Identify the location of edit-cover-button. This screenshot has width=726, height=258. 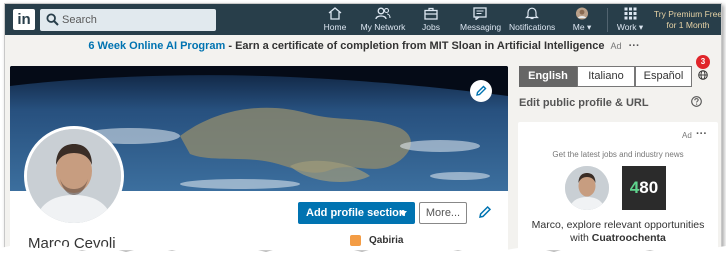
(481, 91).